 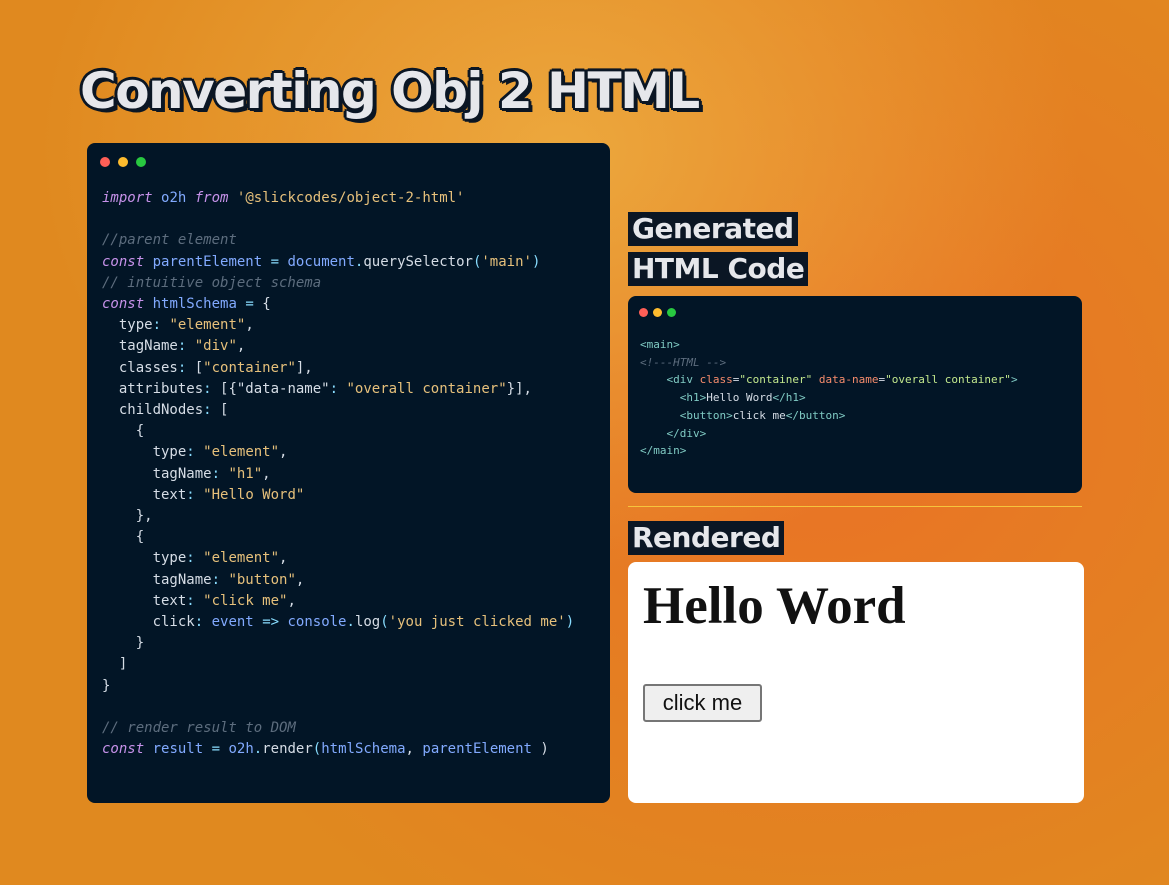 What do you see at coordinates (338, 410) in the screenshot?
I see `source-code-line: childNodes: [` at bounding box center [338, 410].